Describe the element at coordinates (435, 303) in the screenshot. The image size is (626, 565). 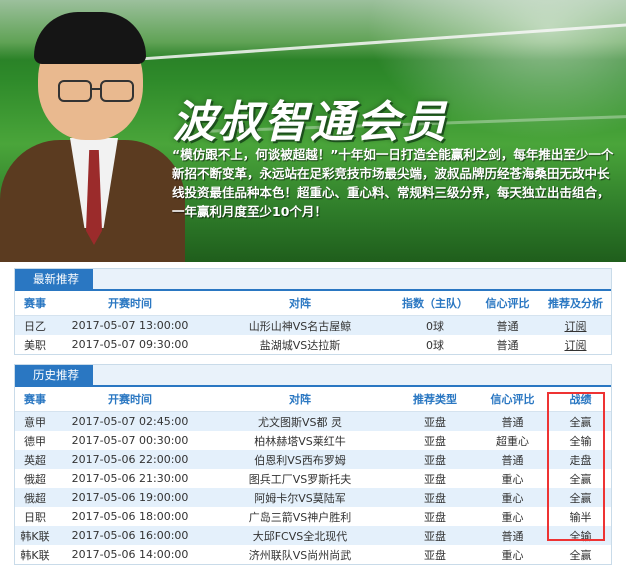
I see `col-header-index: 指数（主队）` at that location.